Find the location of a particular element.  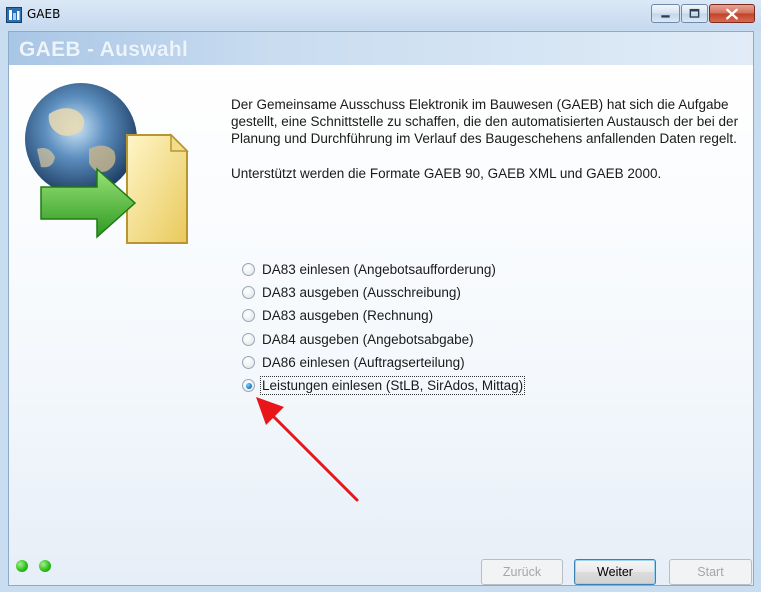

radio-label: DA83 ausgeben (Ausschreibung) is located at coordinates (361, 292).